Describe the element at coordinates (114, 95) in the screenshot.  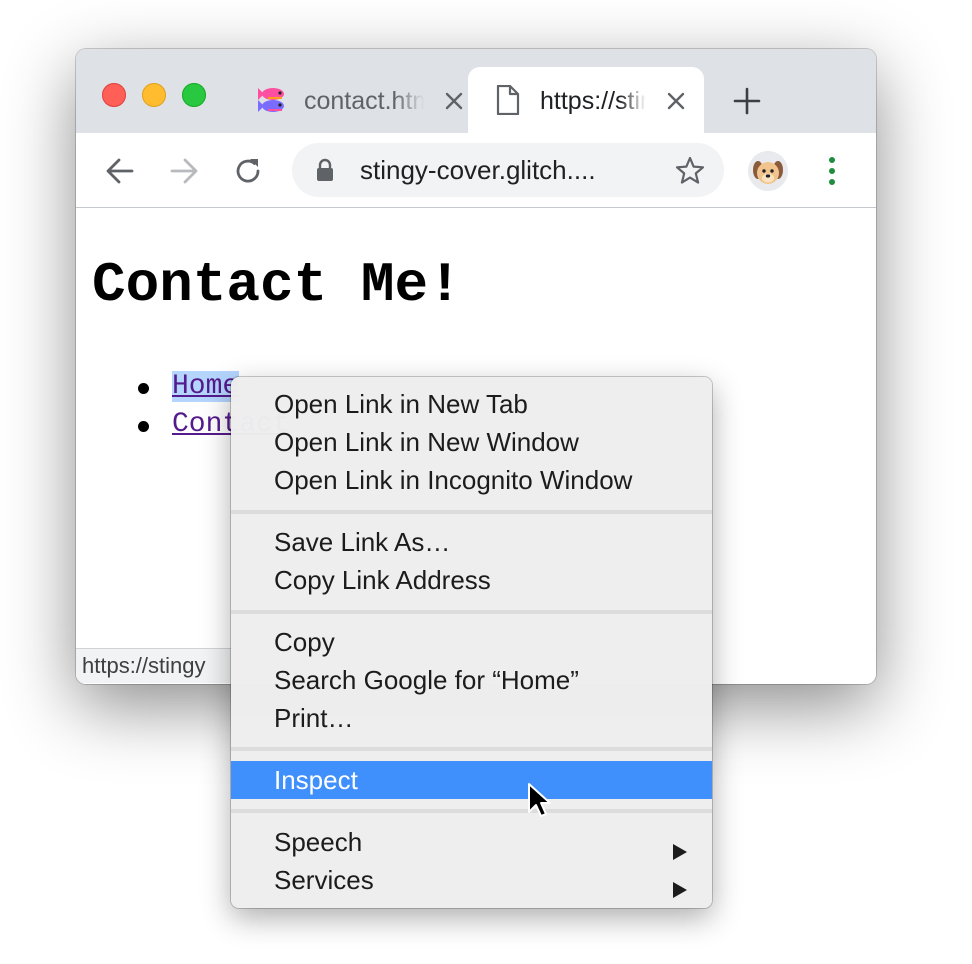
I see `close-window-button` at that location.